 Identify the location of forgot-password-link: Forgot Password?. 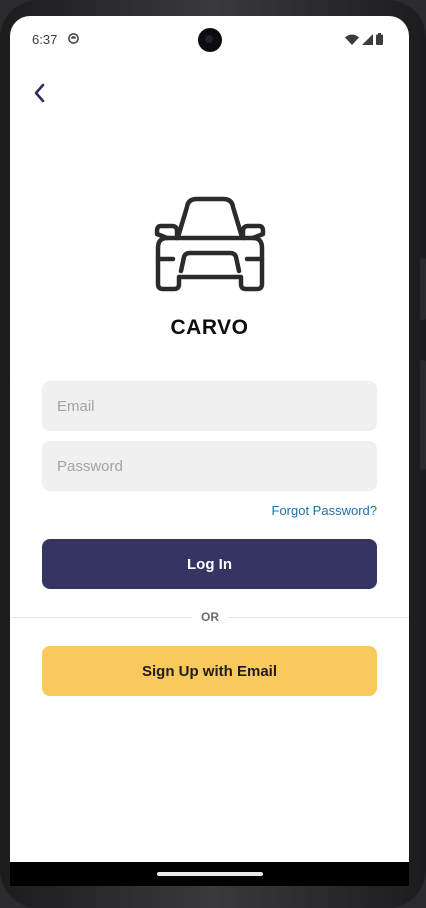
(325, 510).